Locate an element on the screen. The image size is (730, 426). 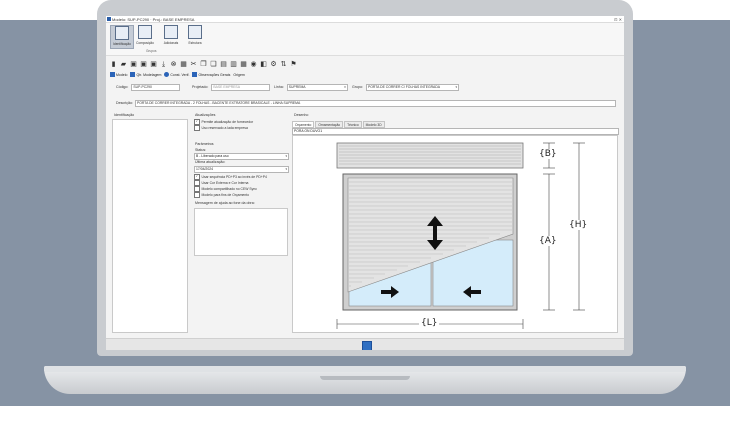
save-as-icon: ▣ is located at coordinates (143, 64).